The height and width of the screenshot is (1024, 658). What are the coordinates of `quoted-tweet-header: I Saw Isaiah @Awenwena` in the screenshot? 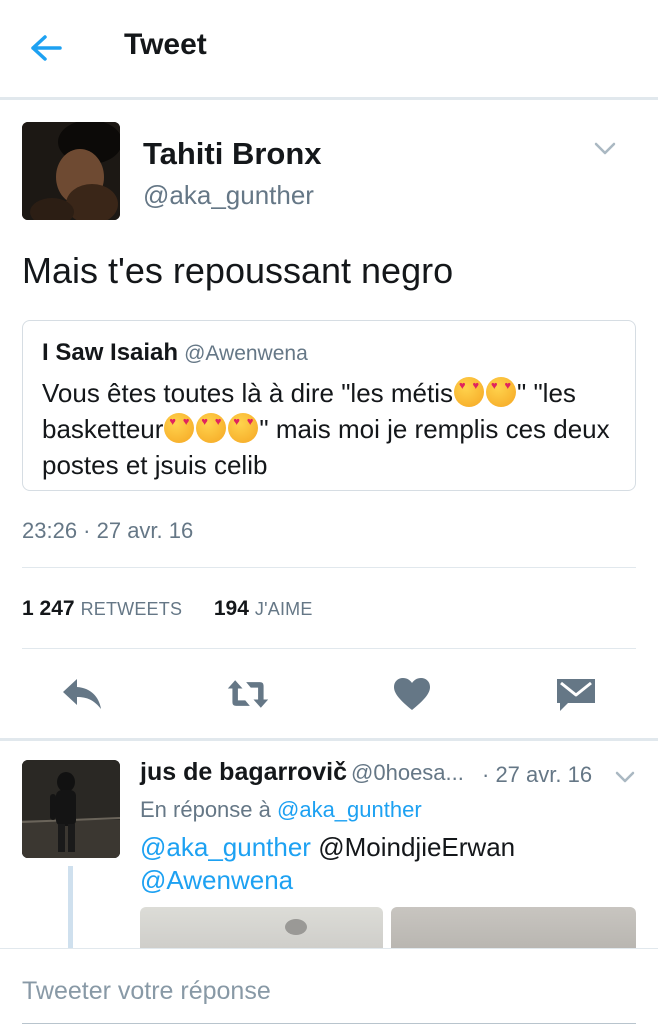 It's located at (175, 353).